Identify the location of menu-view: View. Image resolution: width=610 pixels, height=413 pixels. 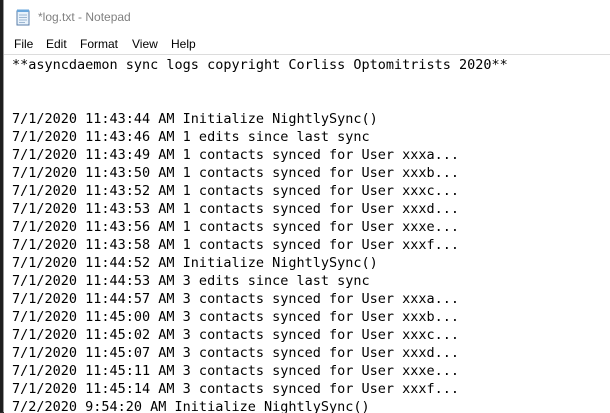
(145, 44).